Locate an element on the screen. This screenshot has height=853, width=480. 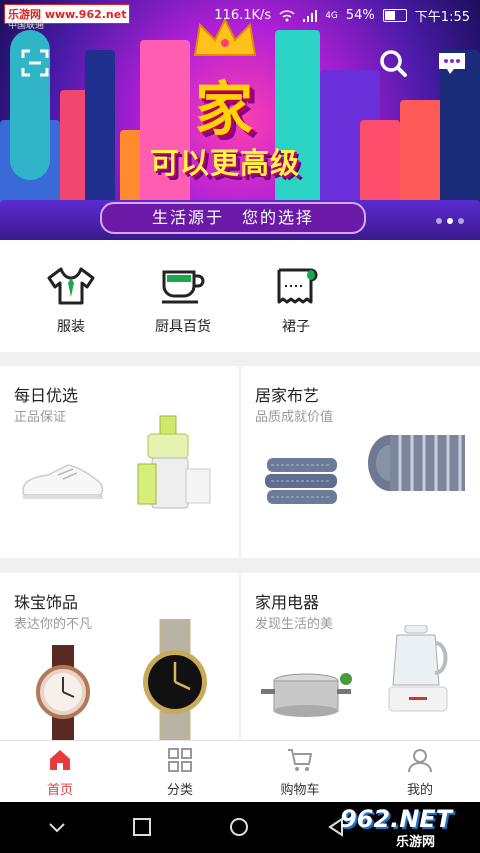
tab-label: 购物车 is located at coordinates (300, 790).